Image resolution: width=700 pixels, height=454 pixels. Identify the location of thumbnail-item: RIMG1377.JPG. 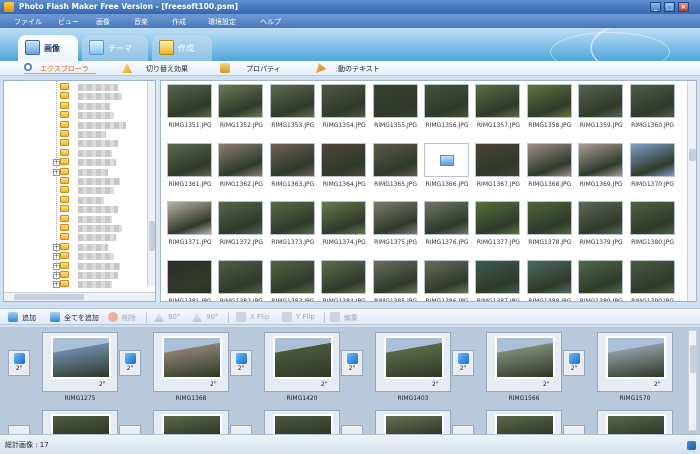
(496, 228).